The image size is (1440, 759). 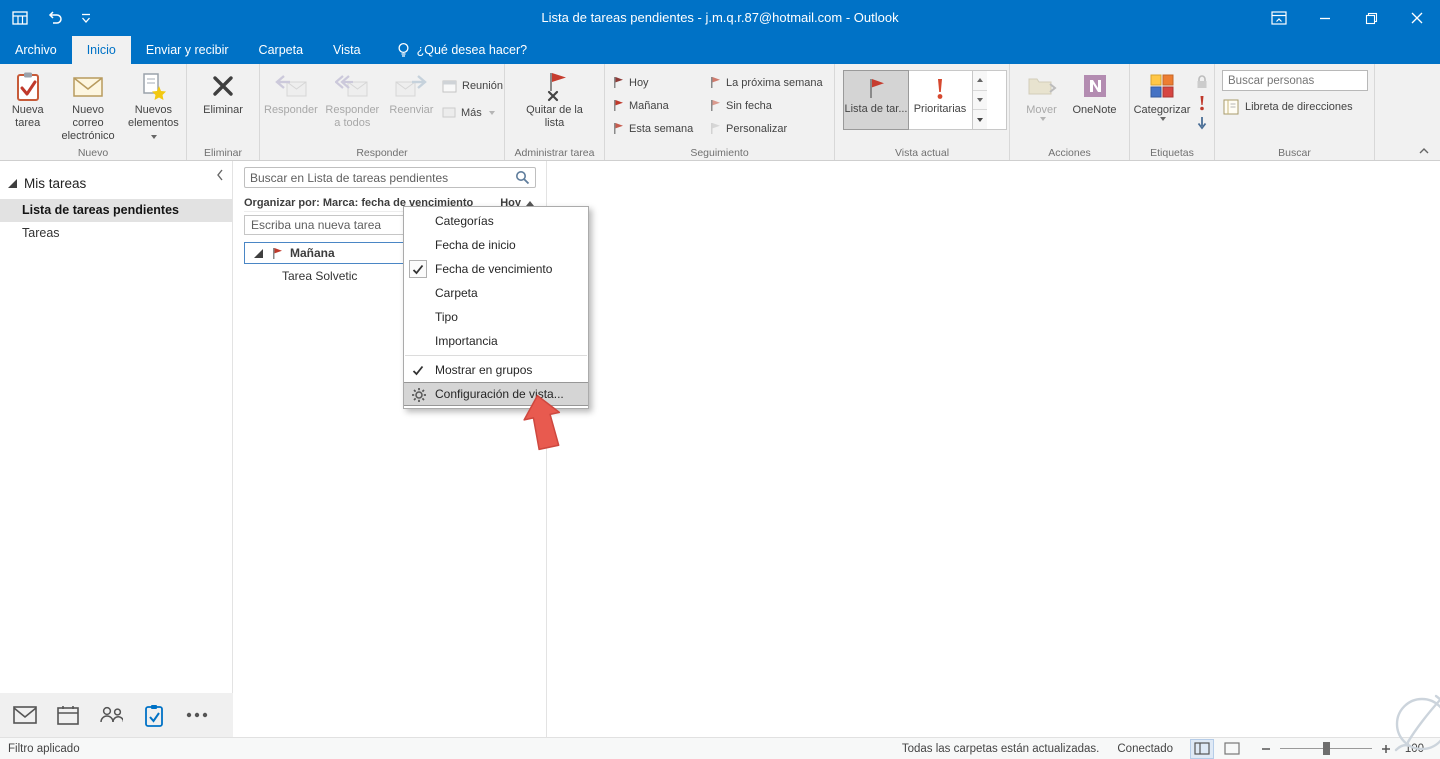 I want to click on minimize-folder-pane-button, so click(x=220, y=175).